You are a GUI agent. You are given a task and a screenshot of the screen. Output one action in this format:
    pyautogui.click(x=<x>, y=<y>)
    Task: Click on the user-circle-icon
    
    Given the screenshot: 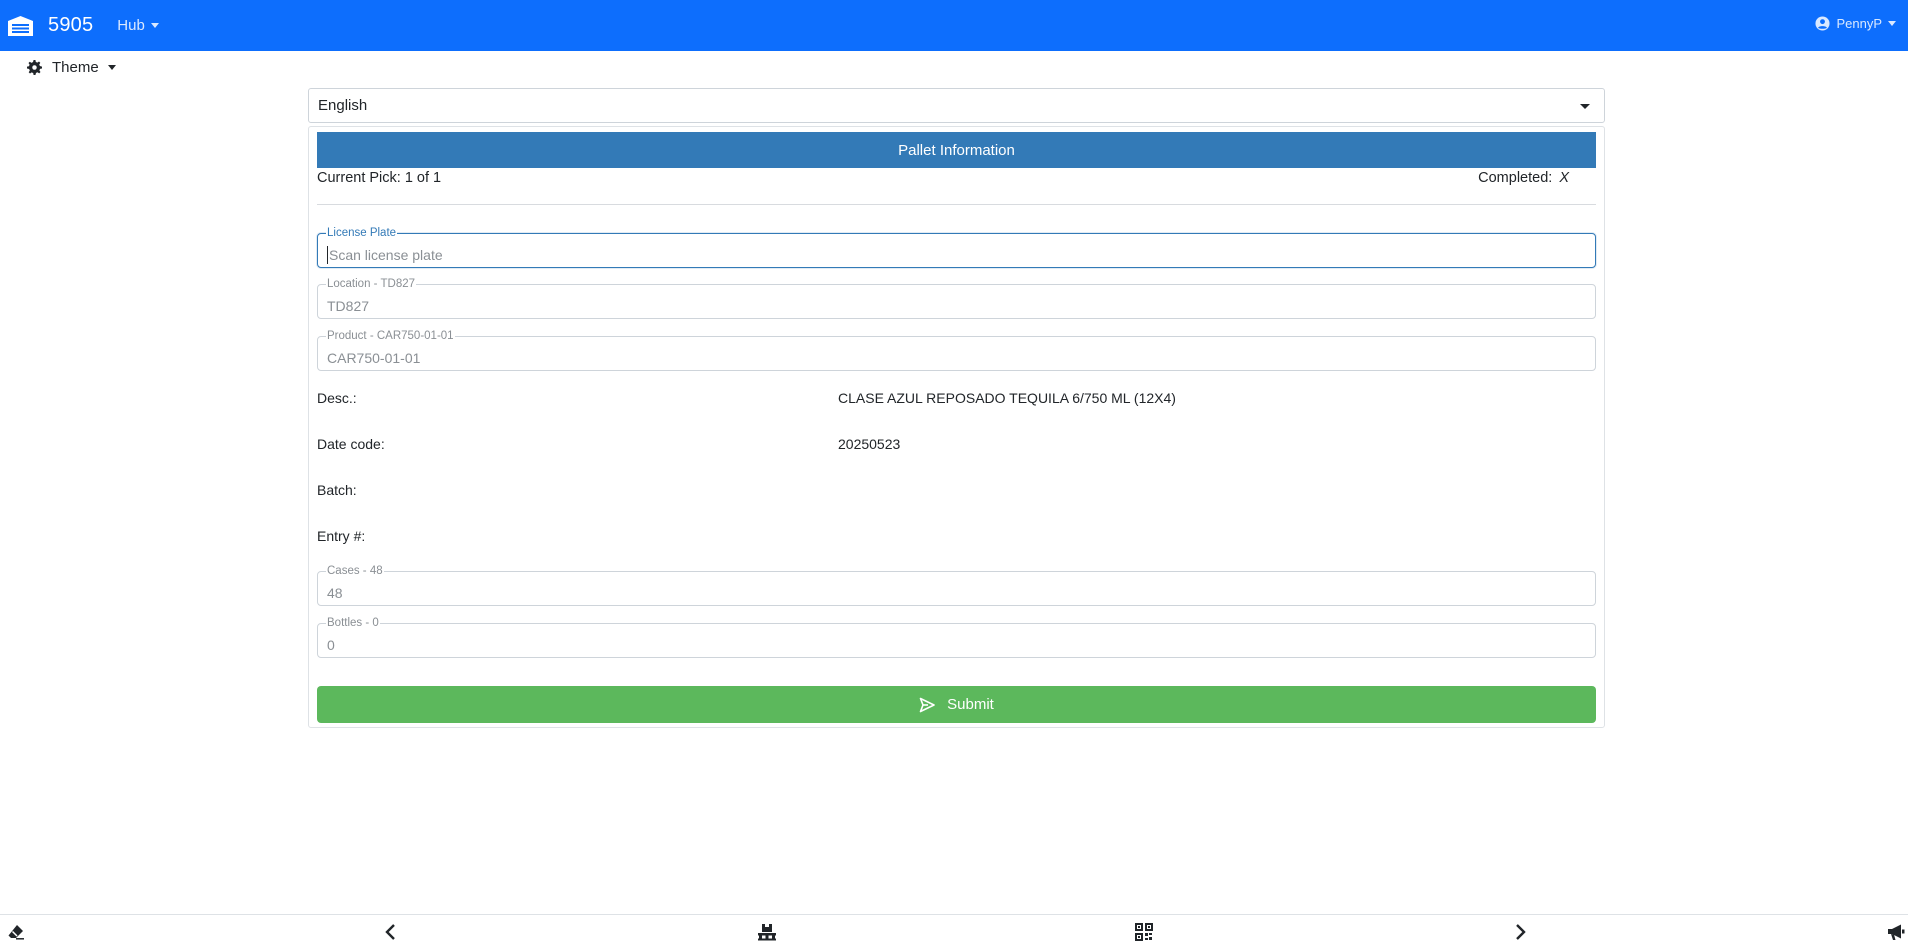 What is the action you would take?
    pyautogui.click(x=1822, y=23)
    